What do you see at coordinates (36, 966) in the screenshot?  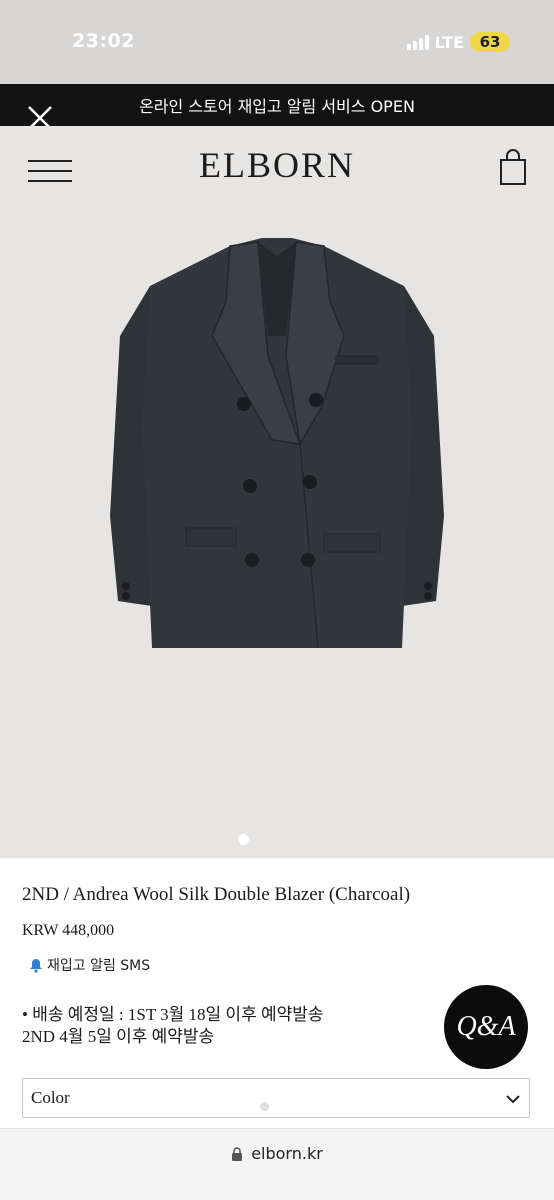 I see `bell-icon` at bounding box center [36, 966].